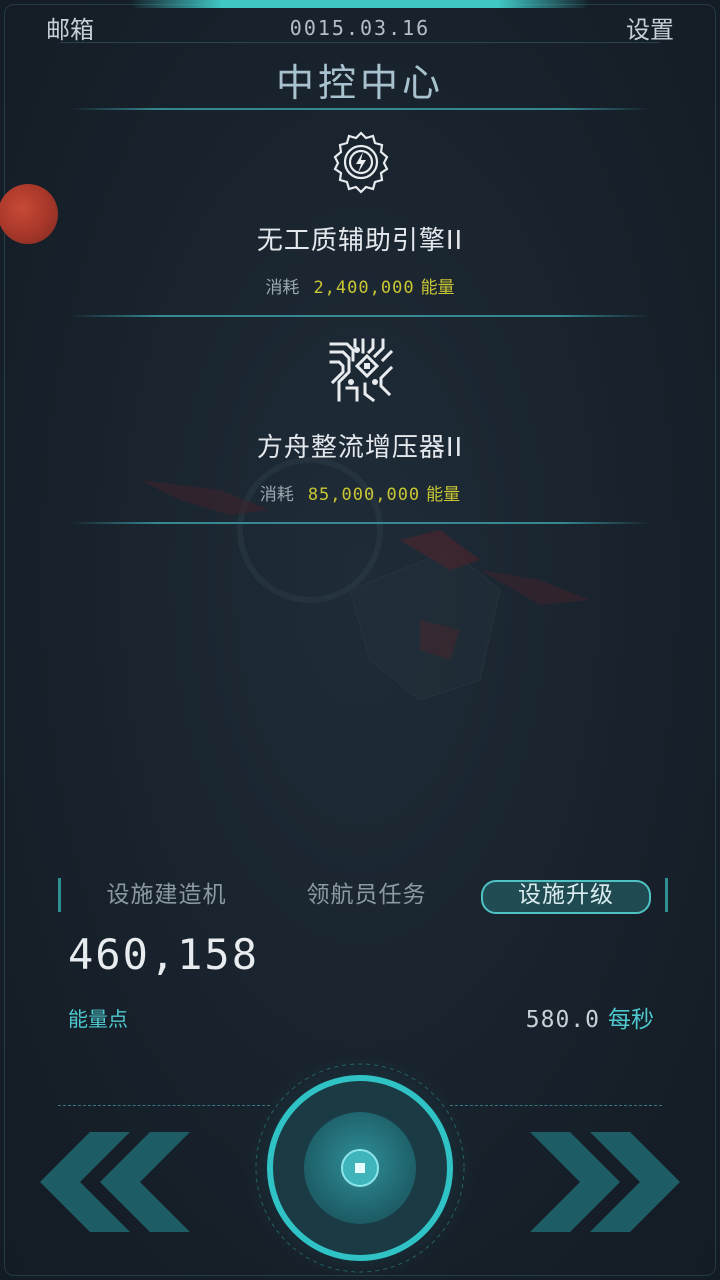 The width and height of the screenshot is (720, 1280). What do you see at coordinates (359, 83) in the screenshot?
I see `page-title: 中控中心` at bounding box center [359, 83].